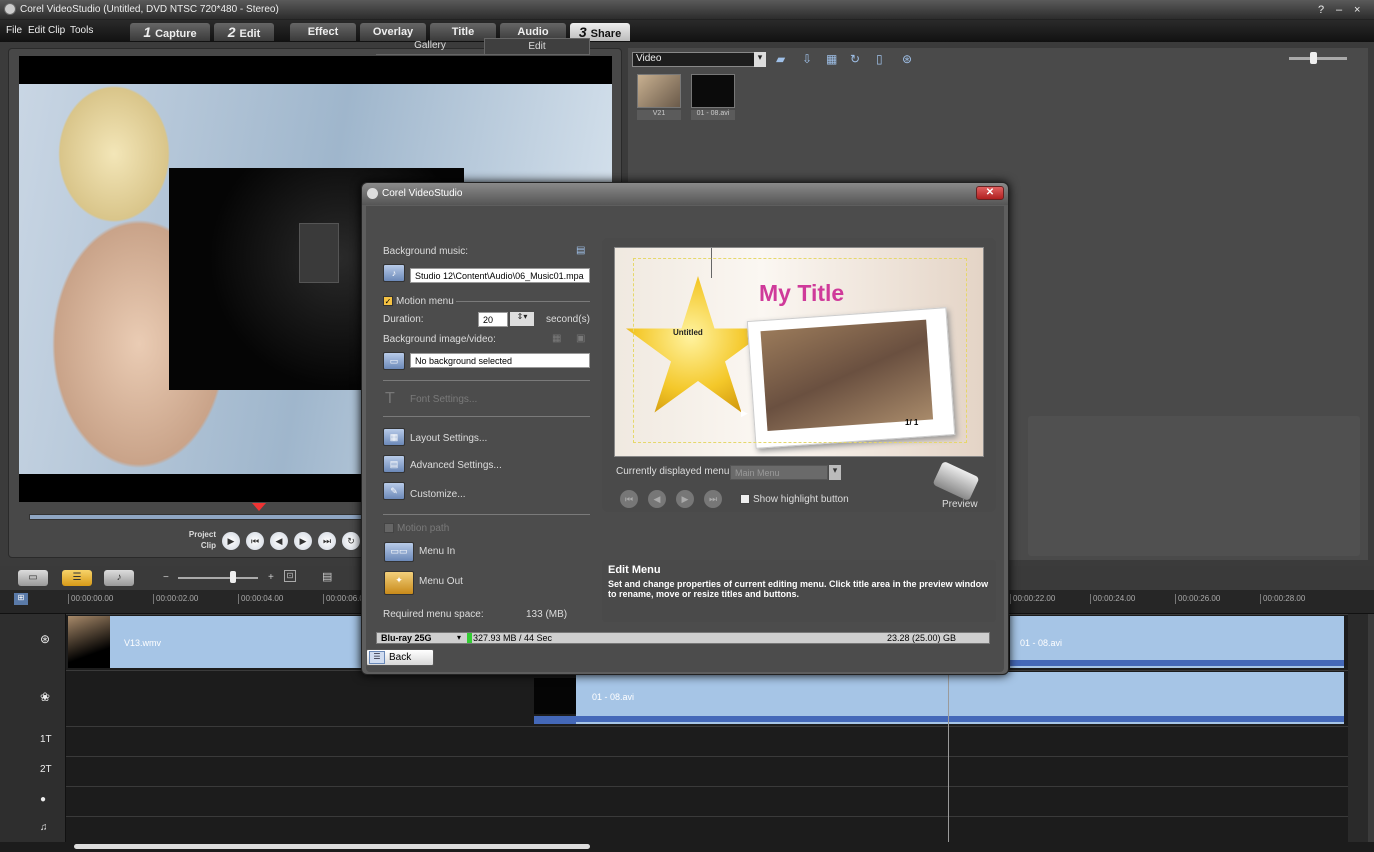 This screenshot has height=852, width=1374. Describe the element at coordinates (745, 499) in the screenshot. I see `show-highlight-checkbox` at that location.